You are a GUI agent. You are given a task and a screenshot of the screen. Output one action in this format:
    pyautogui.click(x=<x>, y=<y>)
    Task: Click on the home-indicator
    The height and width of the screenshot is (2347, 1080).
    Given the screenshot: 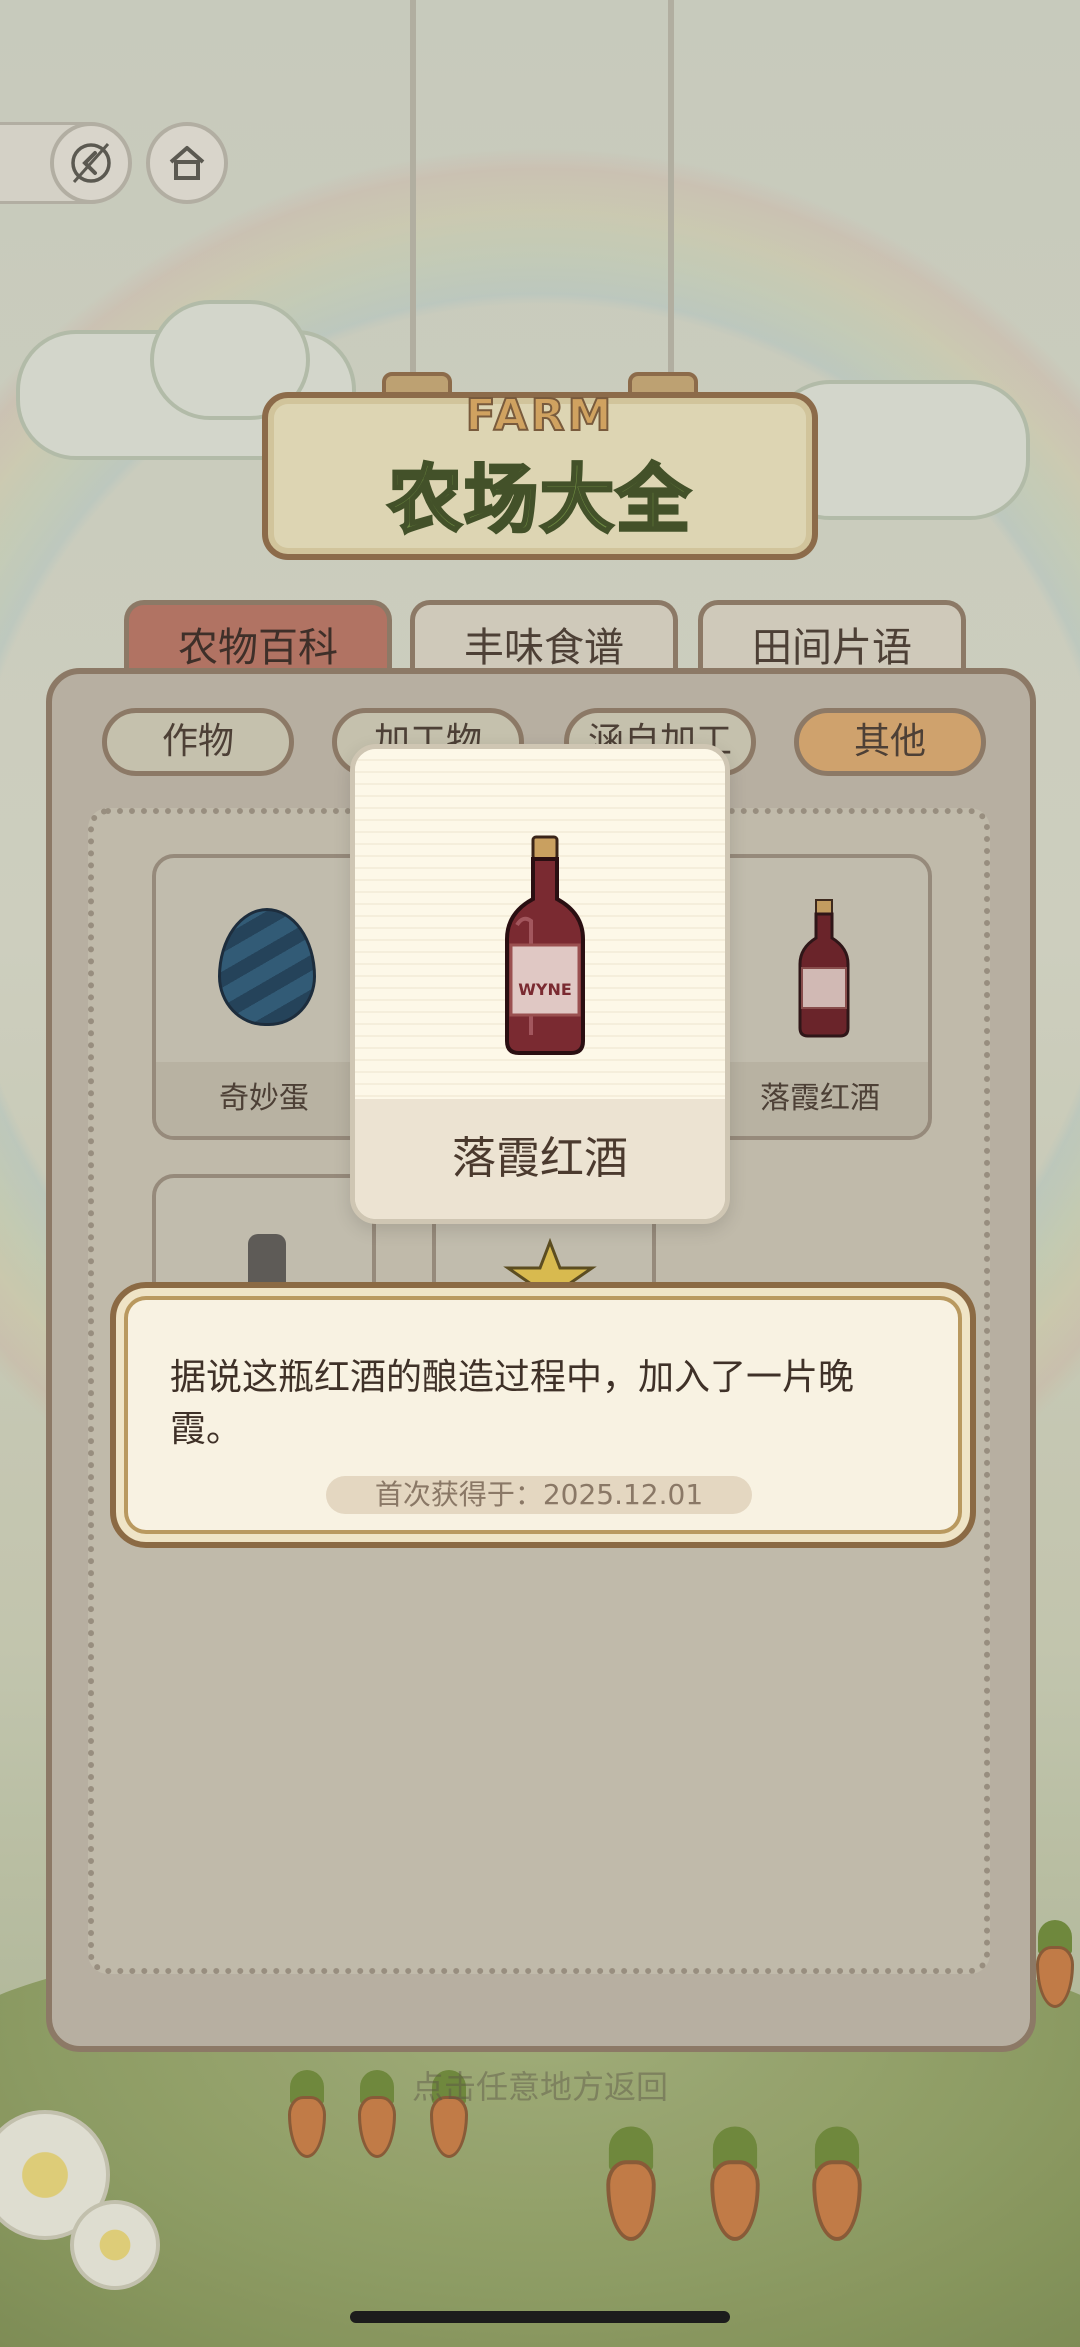 What is the action you would take?
    pyautogui.click(x=540, y=2317)
    